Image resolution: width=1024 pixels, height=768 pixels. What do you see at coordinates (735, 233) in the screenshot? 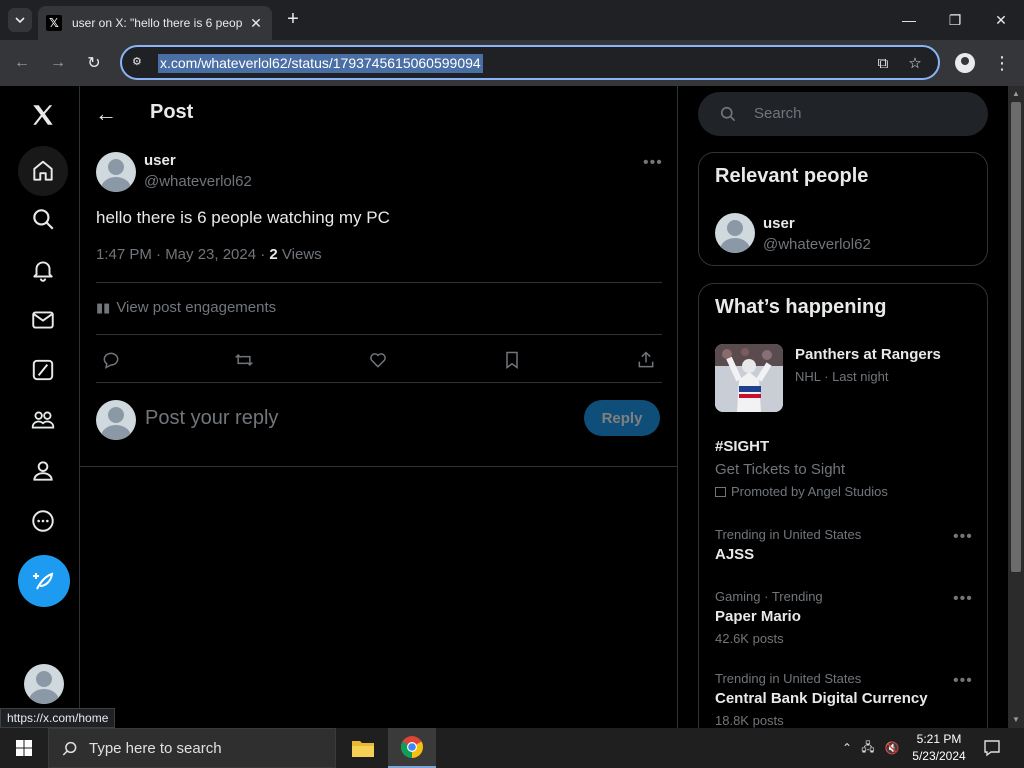
I see `relevant-person-avatar` at bounding box center [735, 233].